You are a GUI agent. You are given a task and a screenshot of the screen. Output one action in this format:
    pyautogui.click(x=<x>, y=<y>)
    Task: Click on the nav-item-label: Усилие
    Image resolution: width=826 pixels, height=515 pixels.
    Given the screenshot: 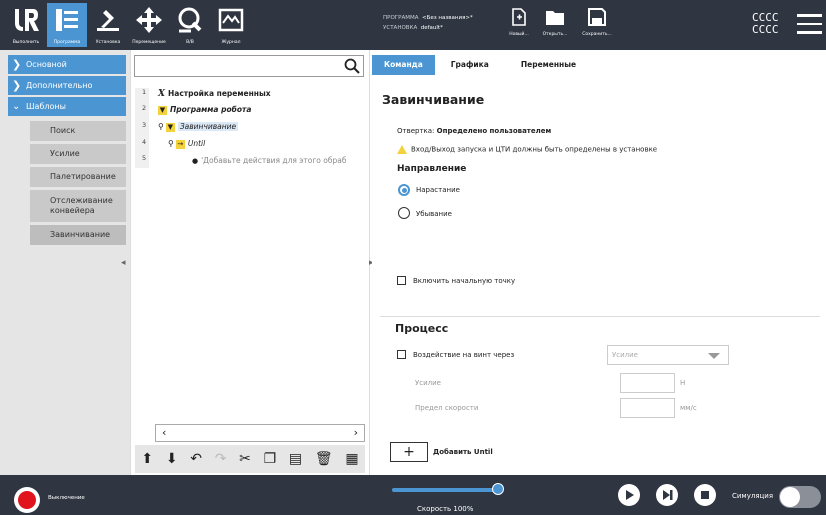 What is the action you would take?
    pyautogui.click(x=65, y=153)
    